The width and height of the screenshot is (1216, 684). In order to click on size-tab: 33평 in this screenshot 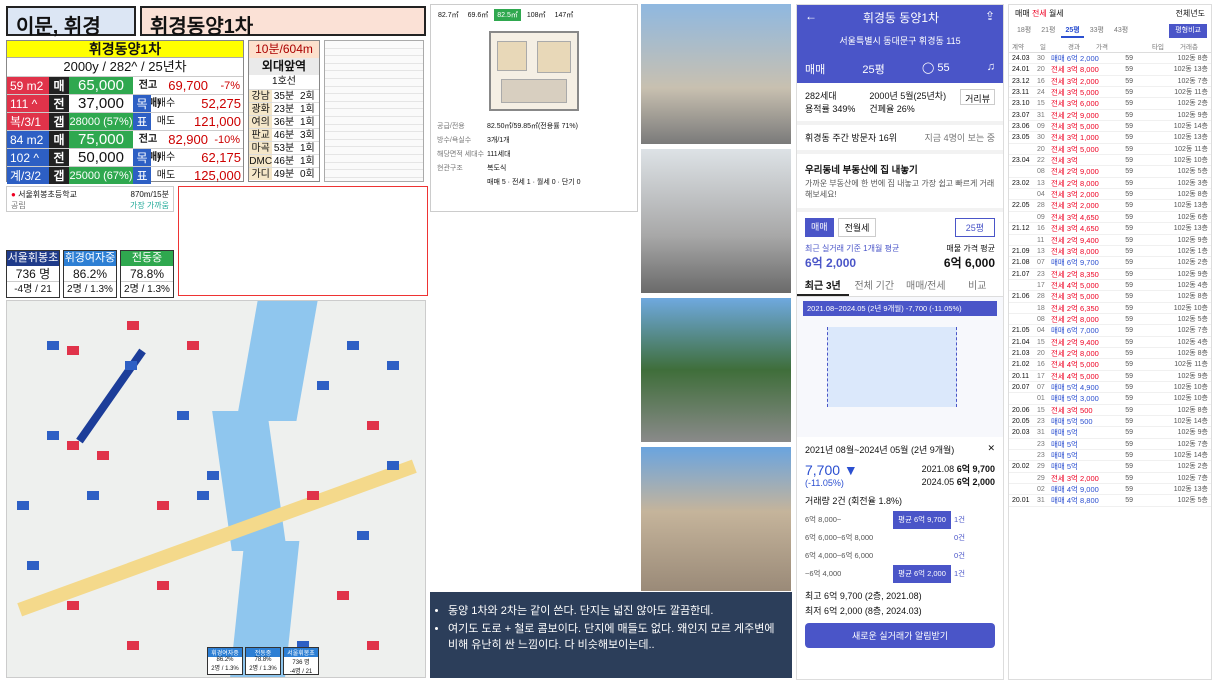, I will do `click(1097, 31)`.